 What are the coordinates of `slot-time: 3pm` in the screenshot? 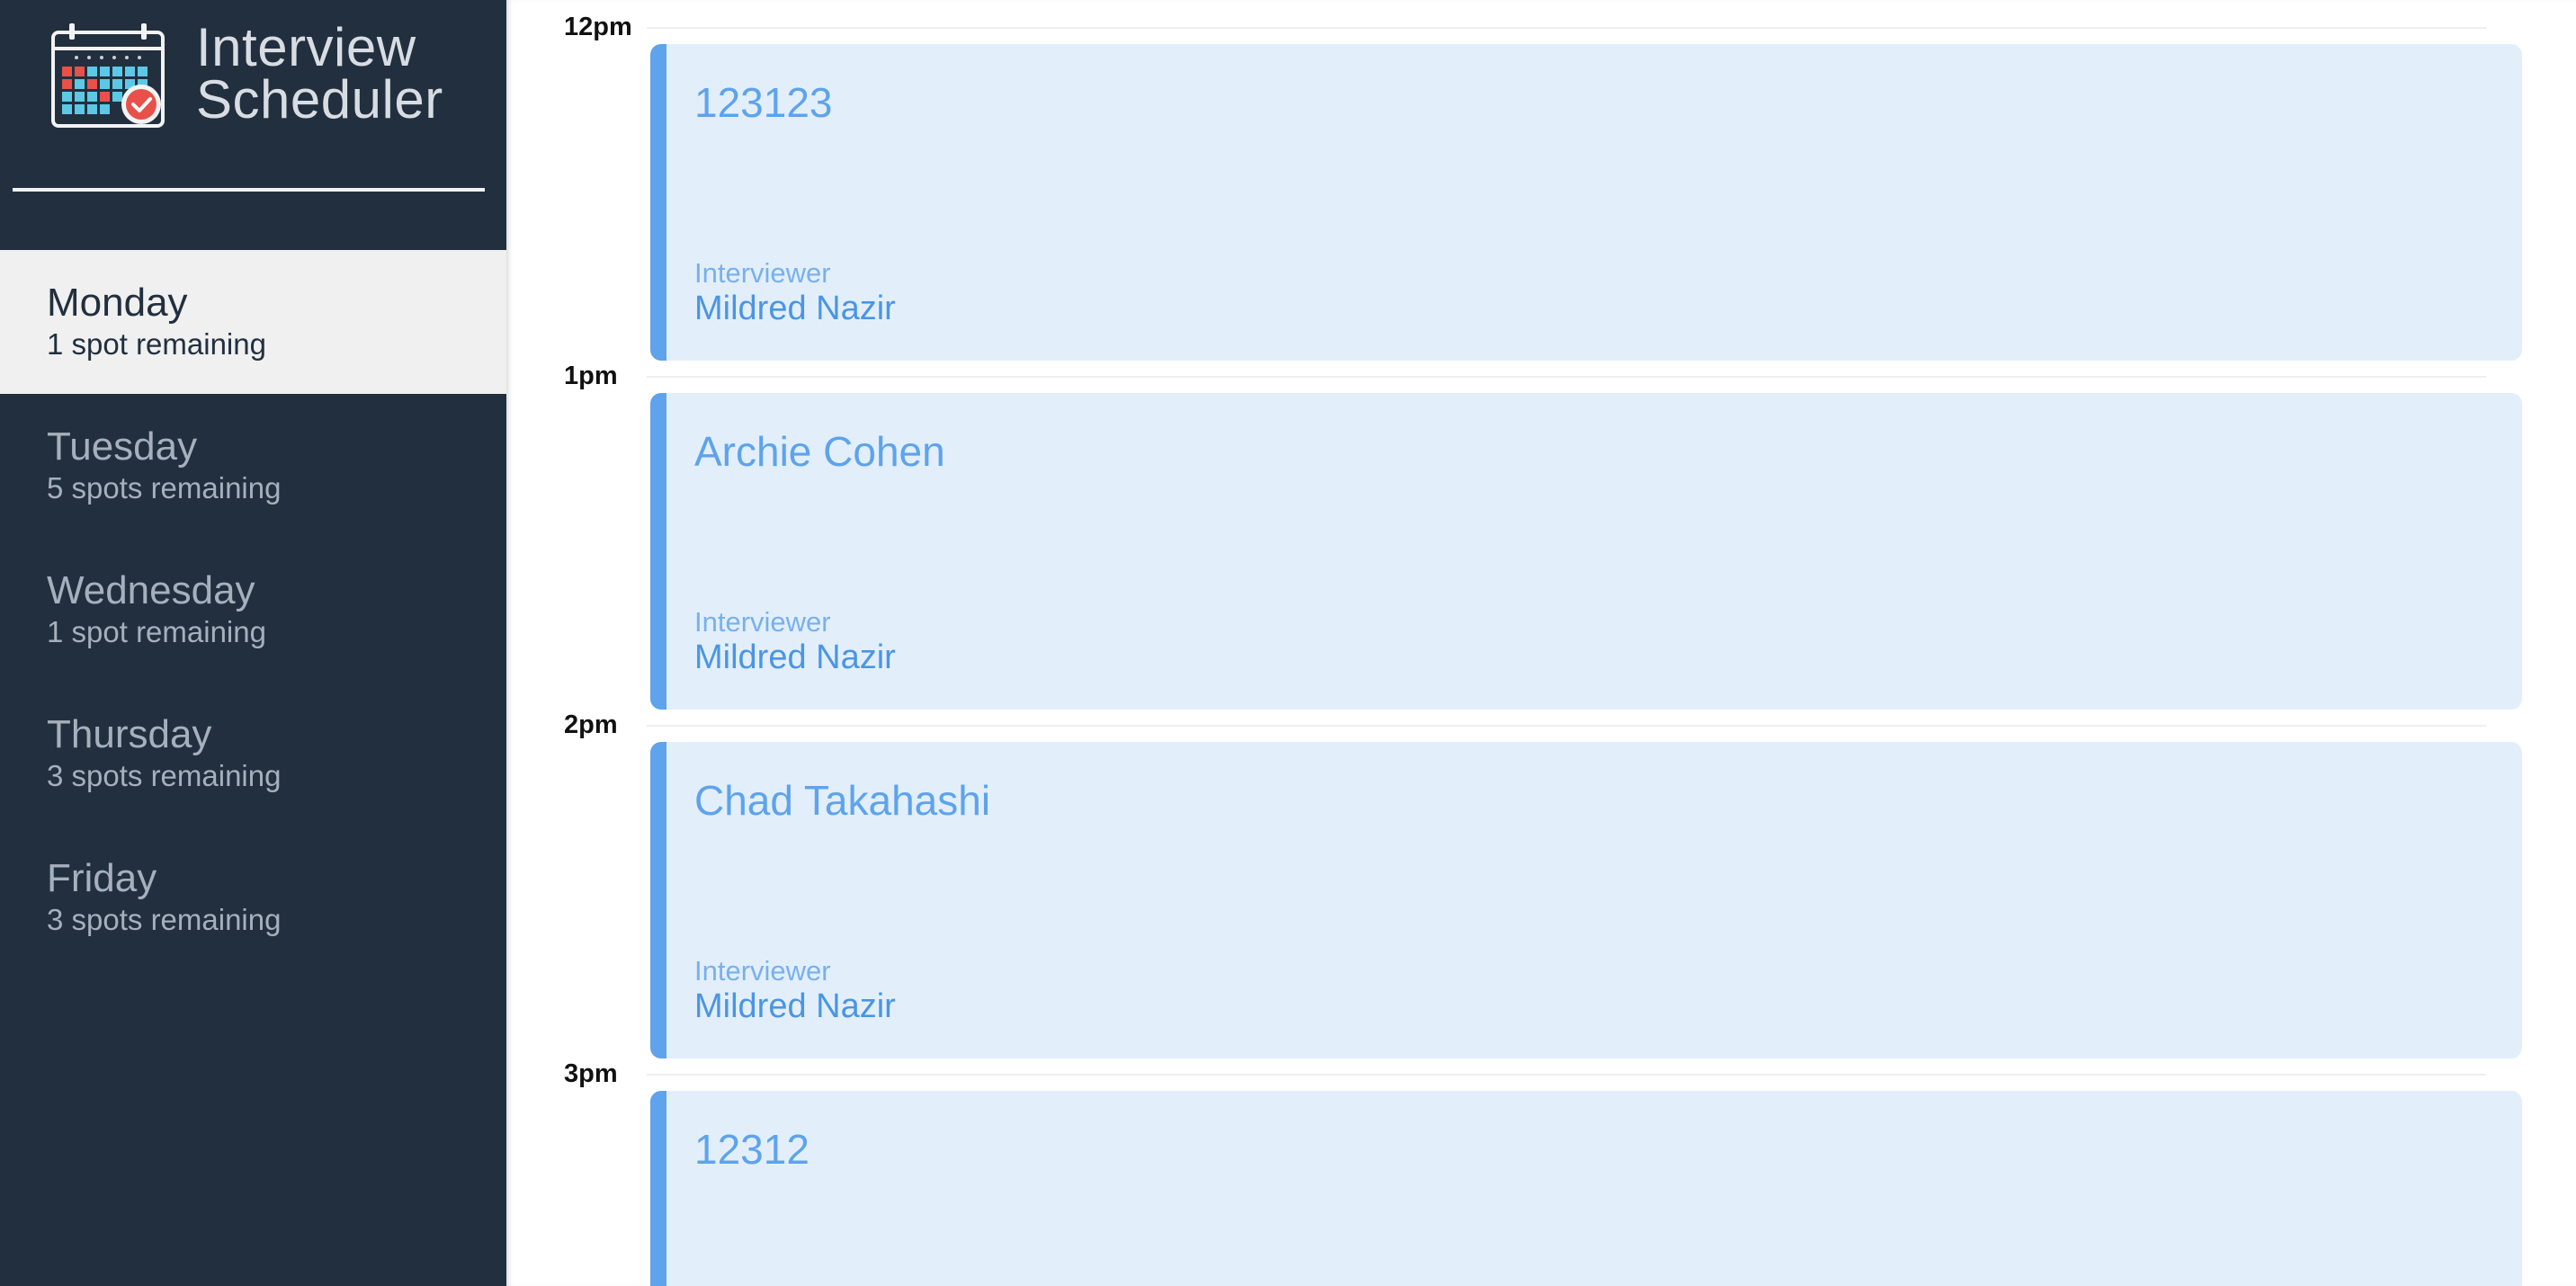 It's located at (591, 1074).